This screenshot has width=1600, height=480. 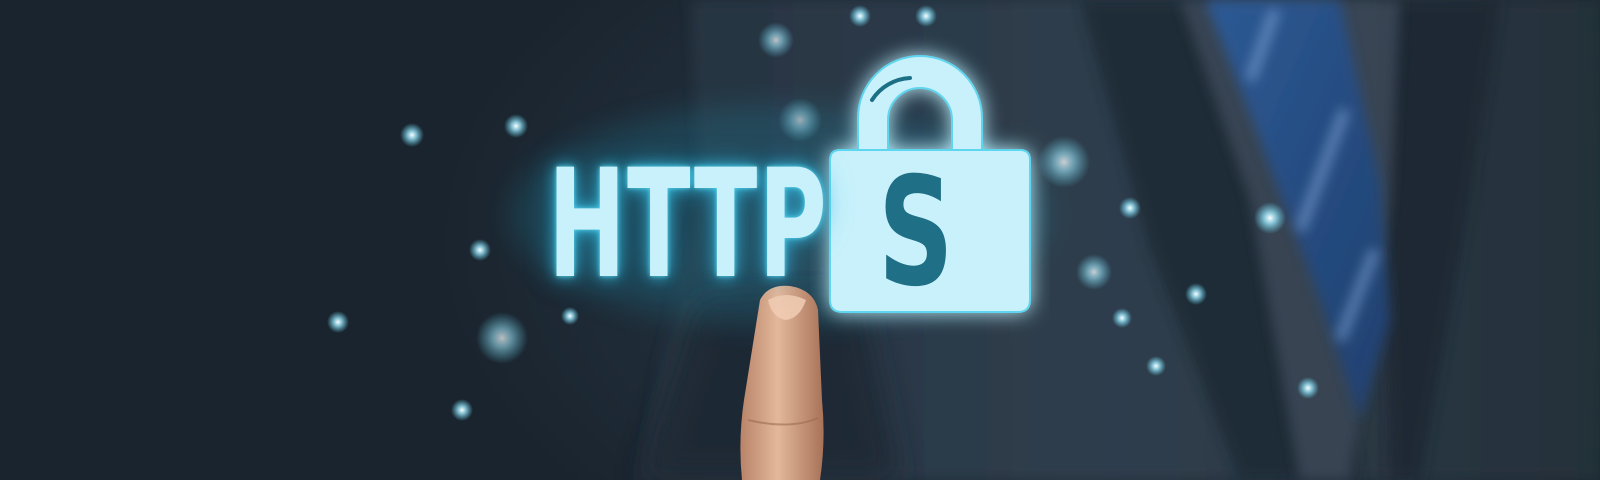 What do you see at coordinates (688, 225) in the screenshot?
I see `https-headline: HTTPS` at bounding box center [688, 225].